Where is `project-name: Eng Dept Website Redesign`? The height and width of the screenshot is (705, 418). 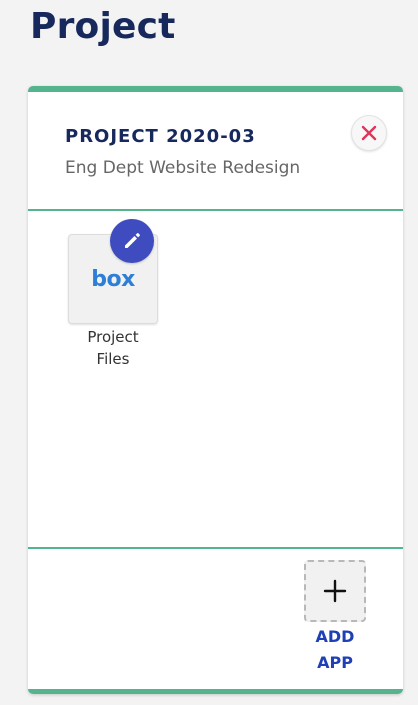
project-name: Eng Dept Website Redesign is located at coordinates (183, 168).